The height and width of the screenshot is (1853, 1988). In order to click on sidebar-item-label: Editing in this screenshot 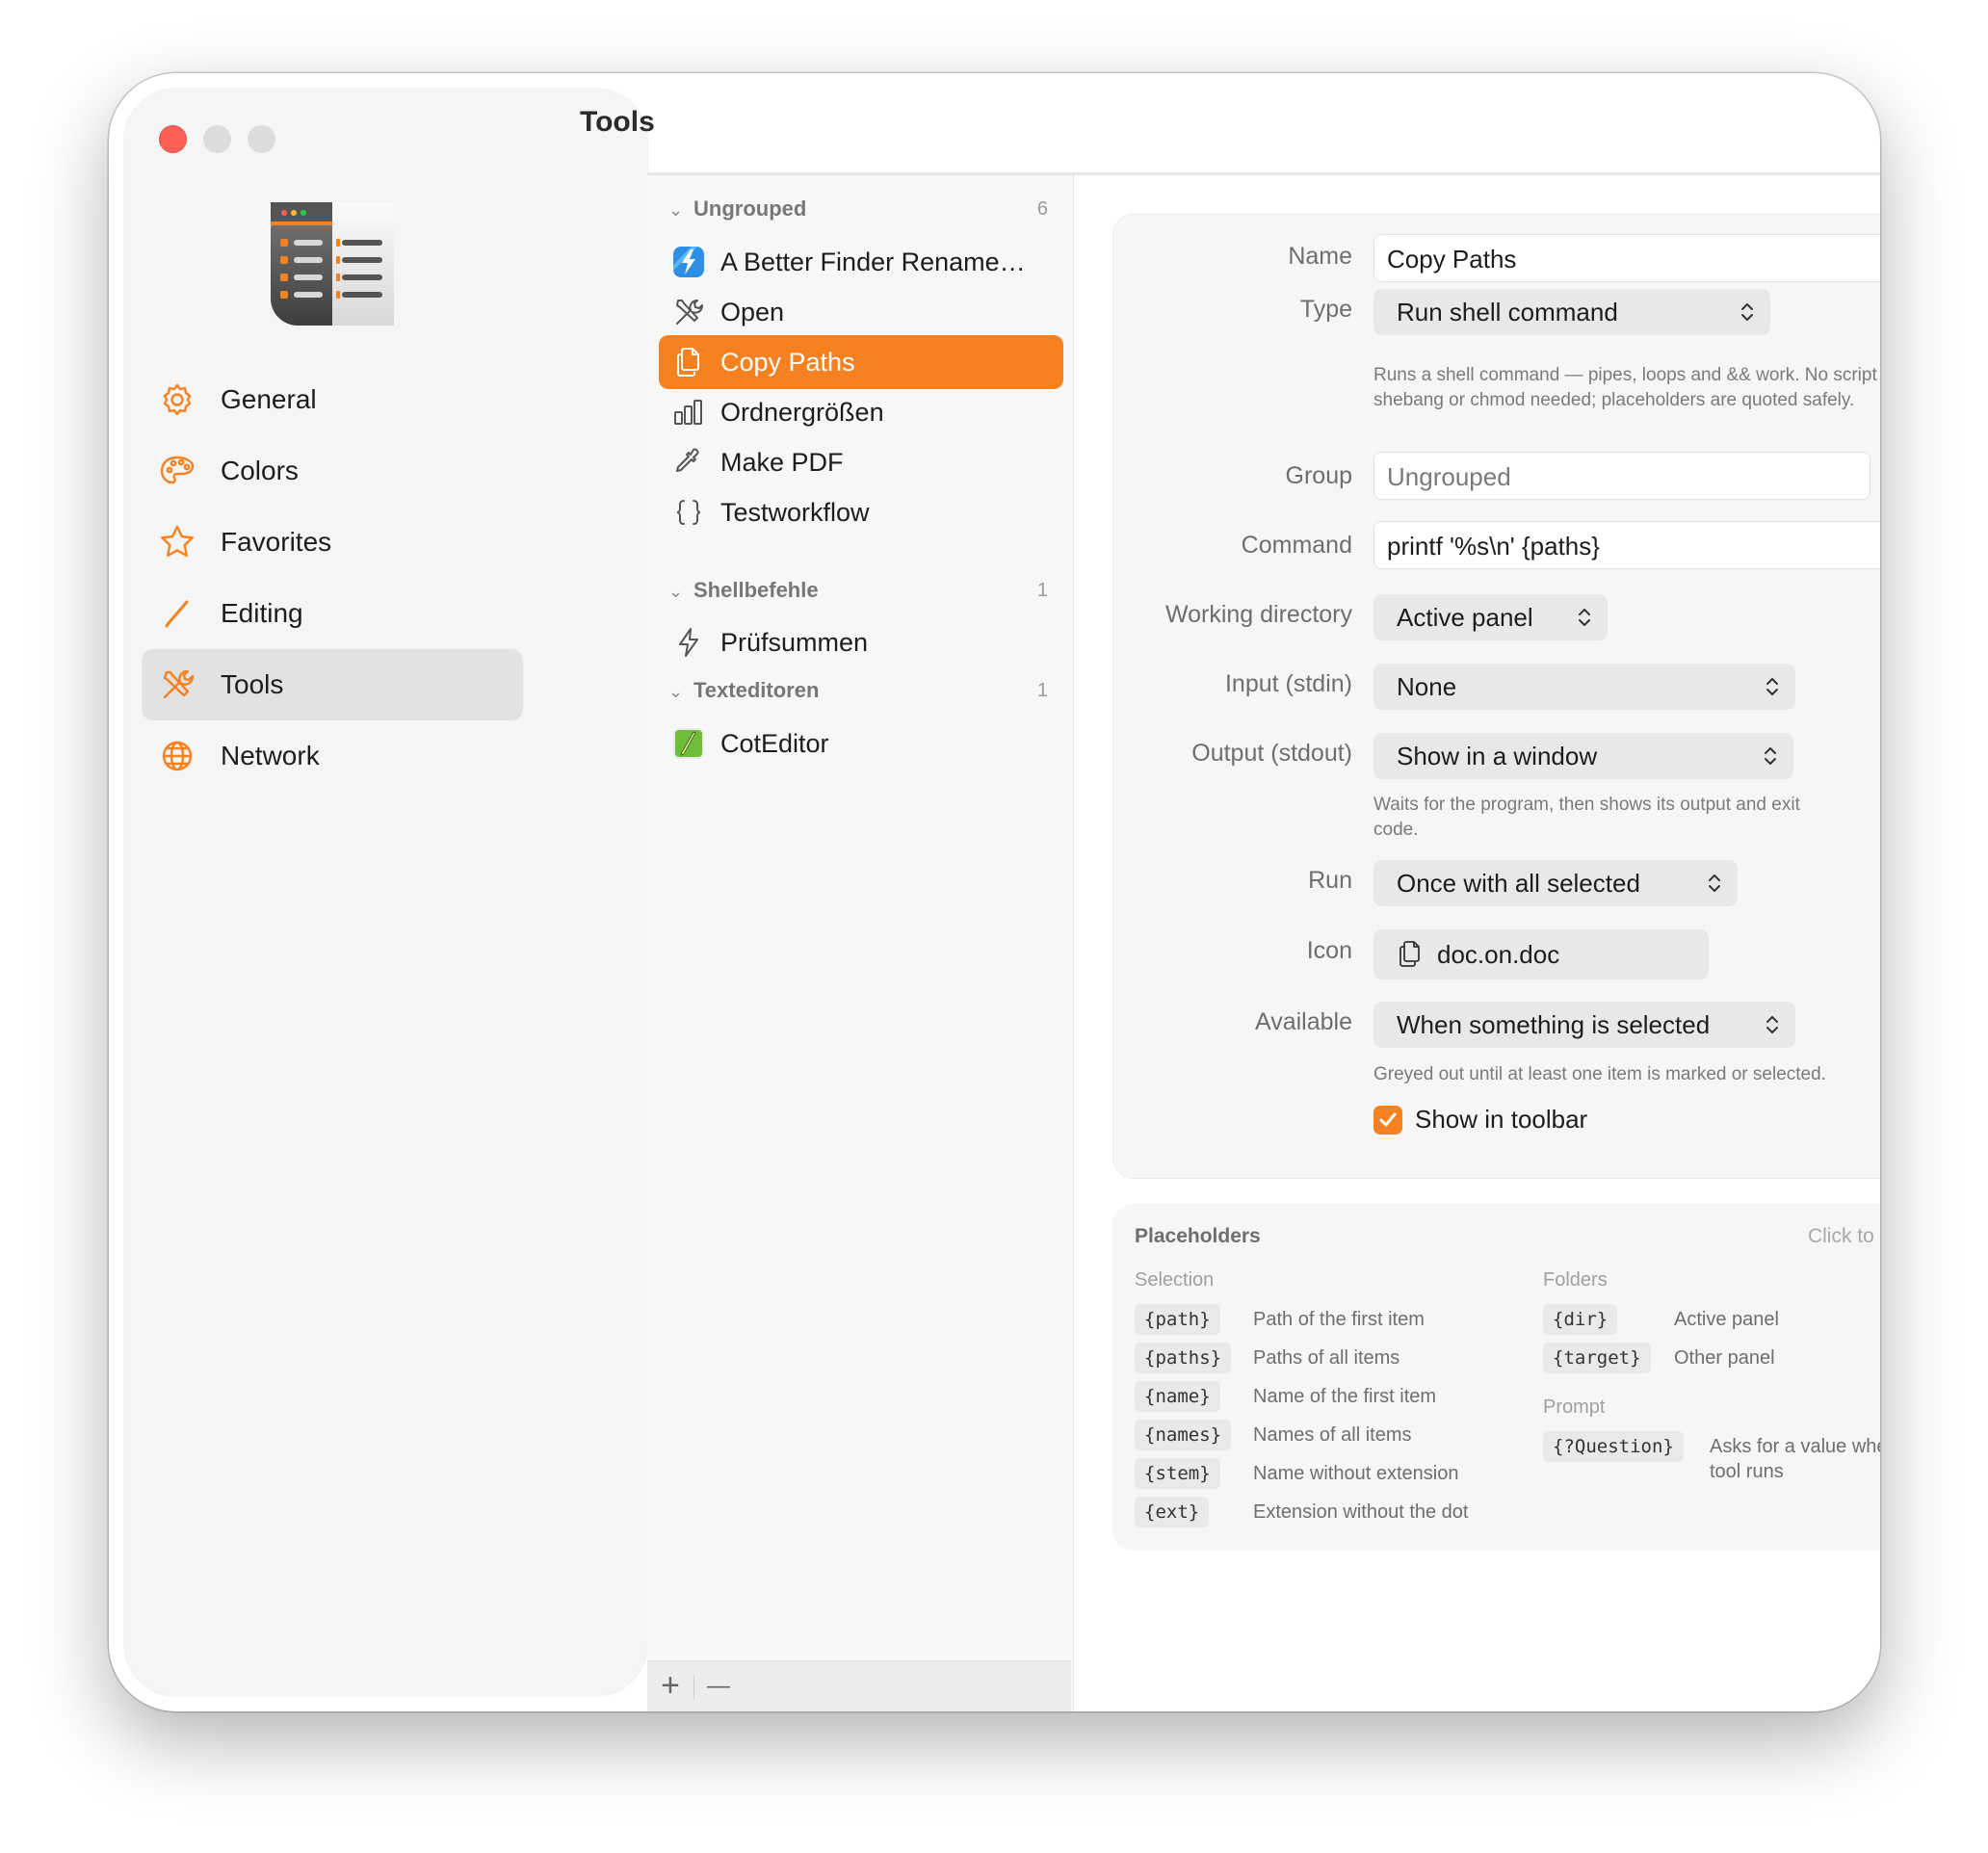, I will do `click(262, 613)`.